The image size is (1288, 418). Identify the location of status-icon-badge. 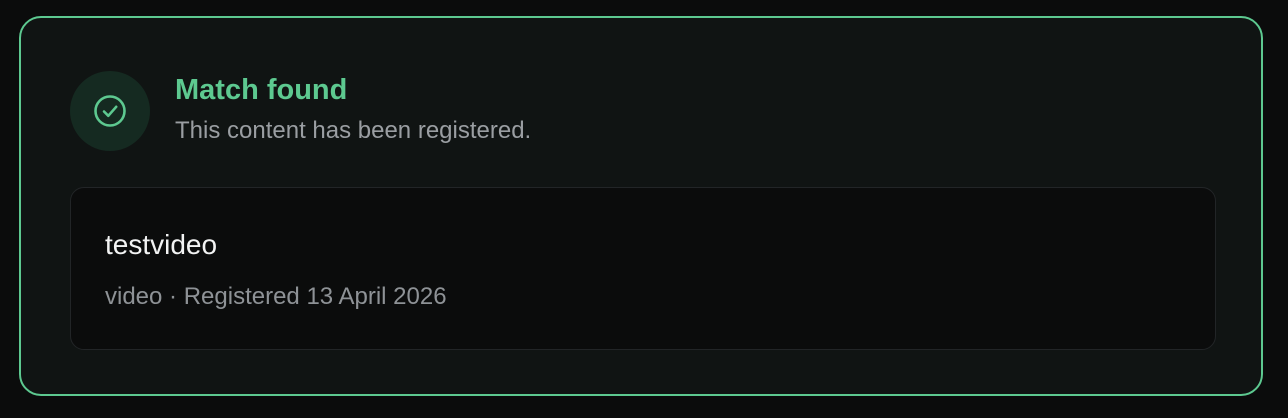
(110, 111).